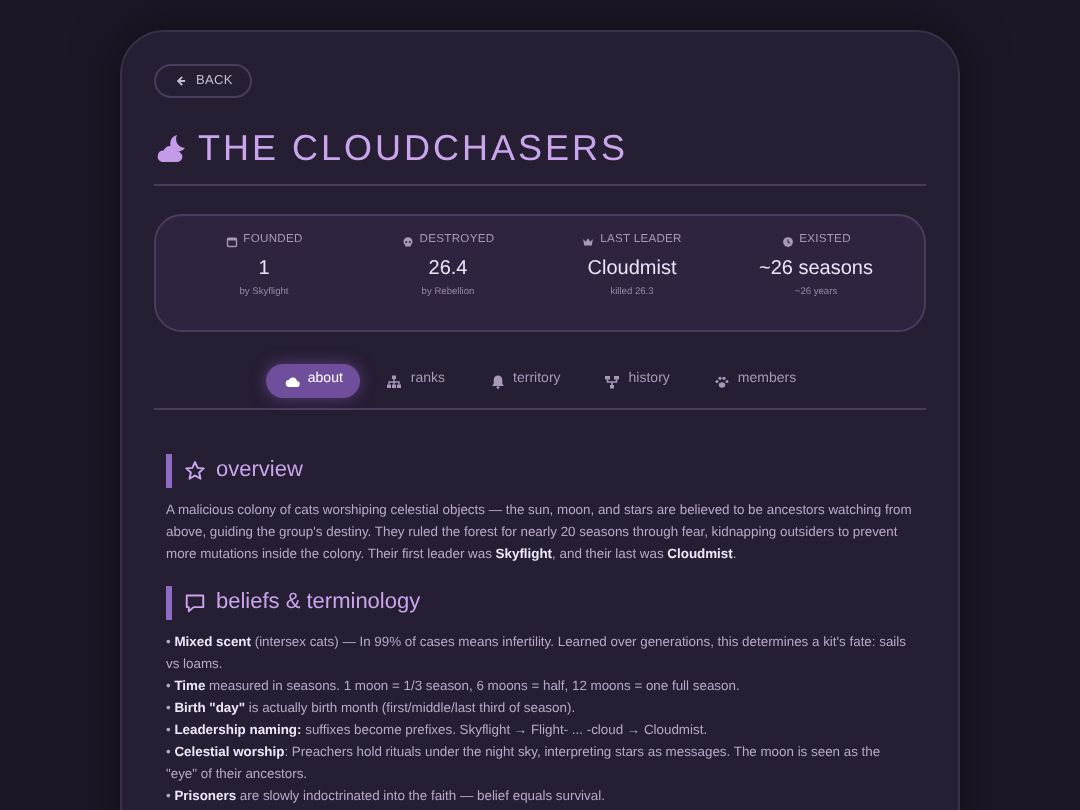 Image resolution: width=1080 pixels, height=810 pixels. I want to click on branch-icon, so click(612, 381).